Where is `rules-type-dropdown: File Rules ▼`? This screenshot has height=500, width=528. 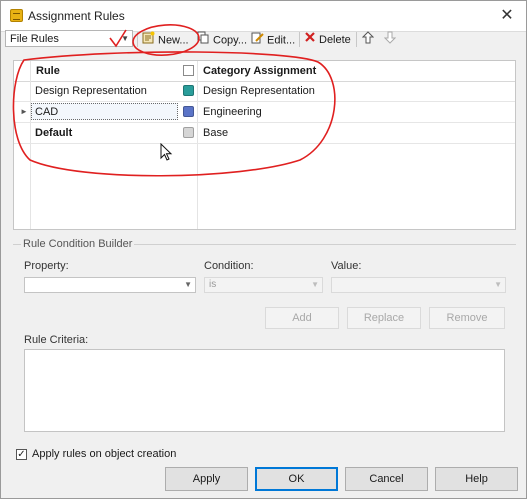
rules-type-dropdown: File Rules ▼ is located at coordinates (69, 38).